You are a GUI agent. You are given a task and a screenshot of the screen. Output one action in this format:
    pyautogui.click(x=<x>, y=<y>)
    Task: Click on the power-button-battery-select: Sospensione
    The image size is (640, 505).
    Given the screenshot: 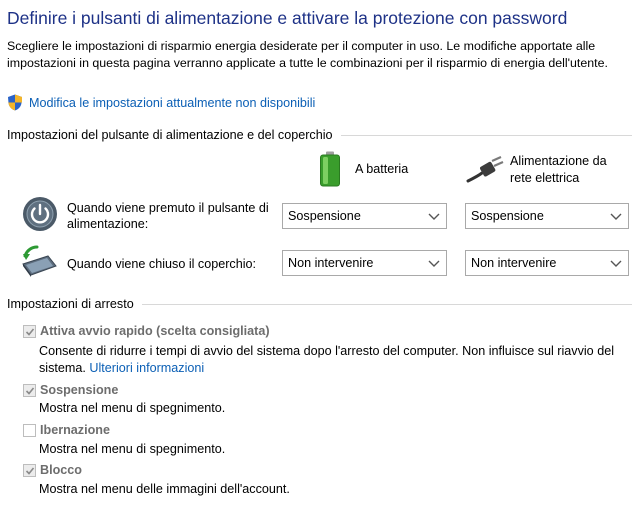 What is the action you would take?
    pyautogui.click(x=364, y=216)
    